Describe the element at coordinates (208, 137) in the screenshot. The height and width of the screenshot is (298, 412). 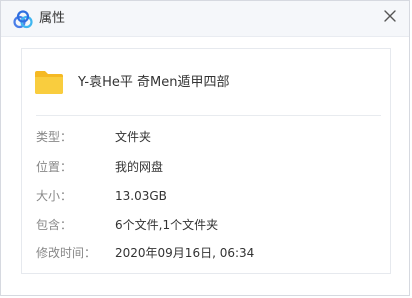
I see `property-row-type: 类型： 文件夹` at that location.